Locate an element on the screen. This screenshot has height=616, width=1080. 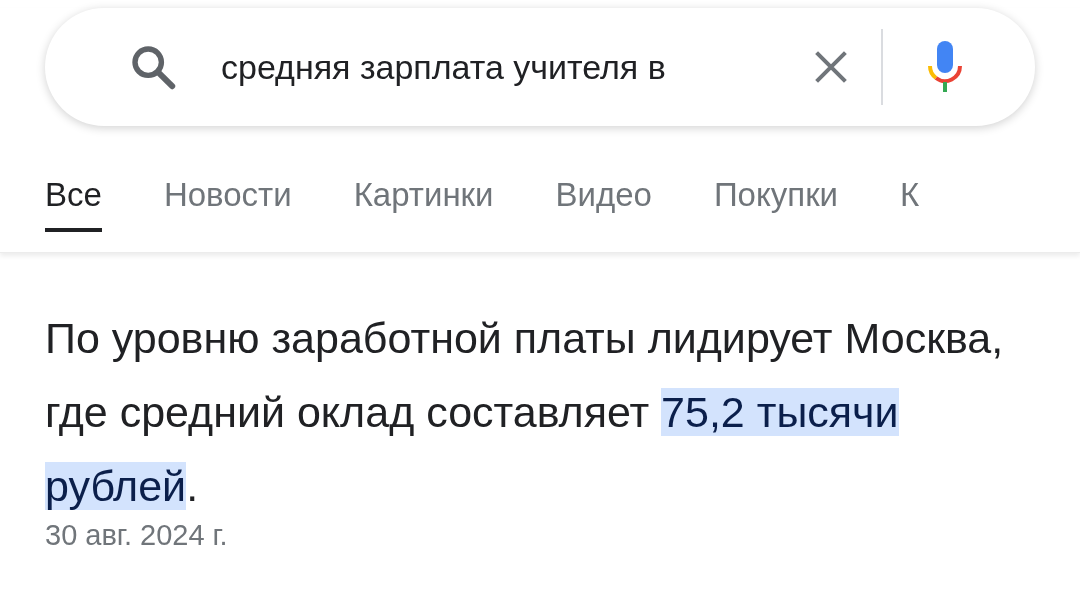
close-icon is located at coordinates (831, 67).